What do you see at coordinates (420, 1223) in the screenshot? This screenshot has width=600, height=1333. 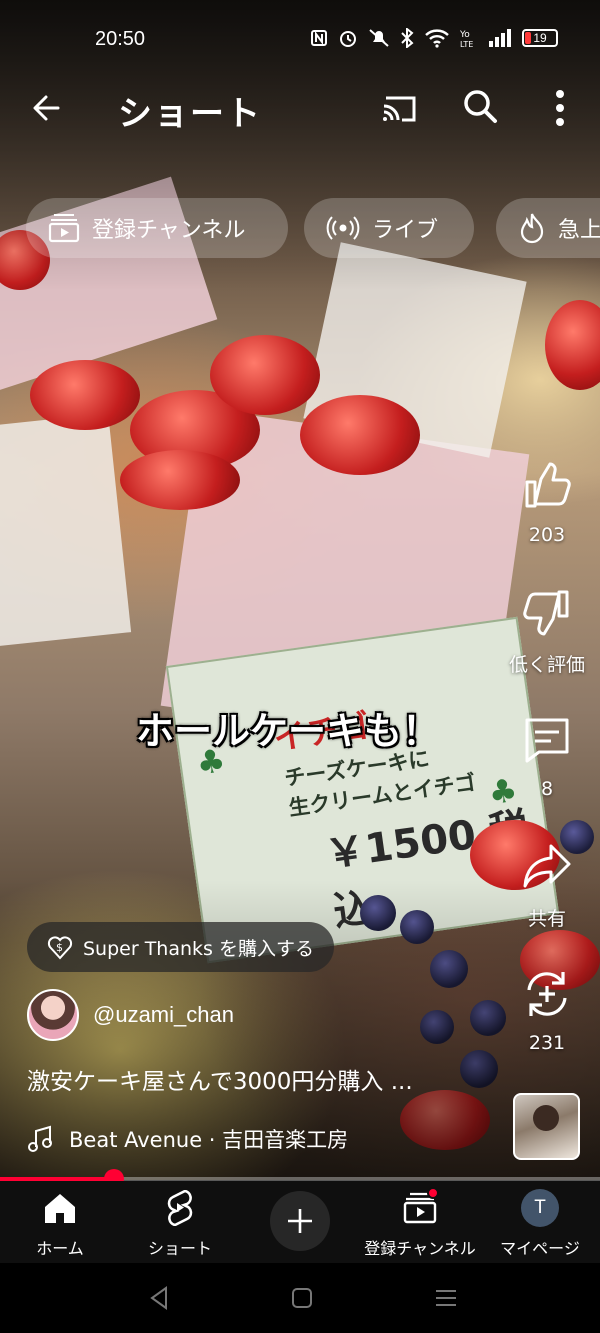 I see `nav-subscriptions: 登録チャンネル` at bounding box center [420, 1223].